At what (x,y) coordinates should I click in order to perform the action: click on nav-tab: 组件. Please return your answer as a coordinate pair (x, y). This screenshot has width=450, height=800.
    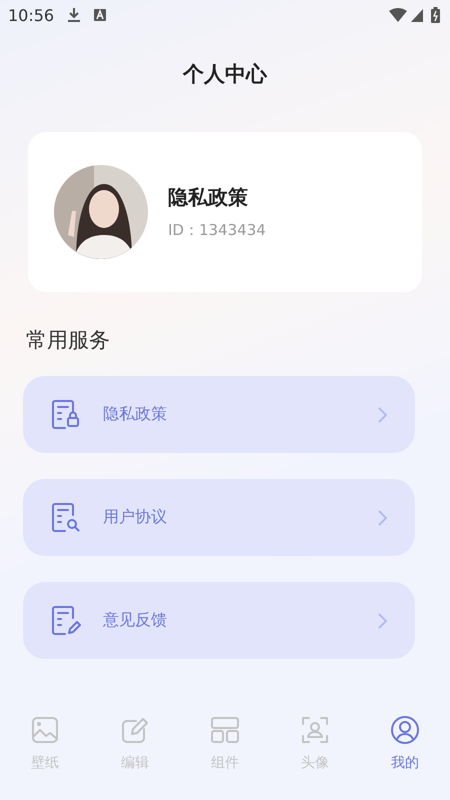
    Looking at the image, I should click on (225, 750).